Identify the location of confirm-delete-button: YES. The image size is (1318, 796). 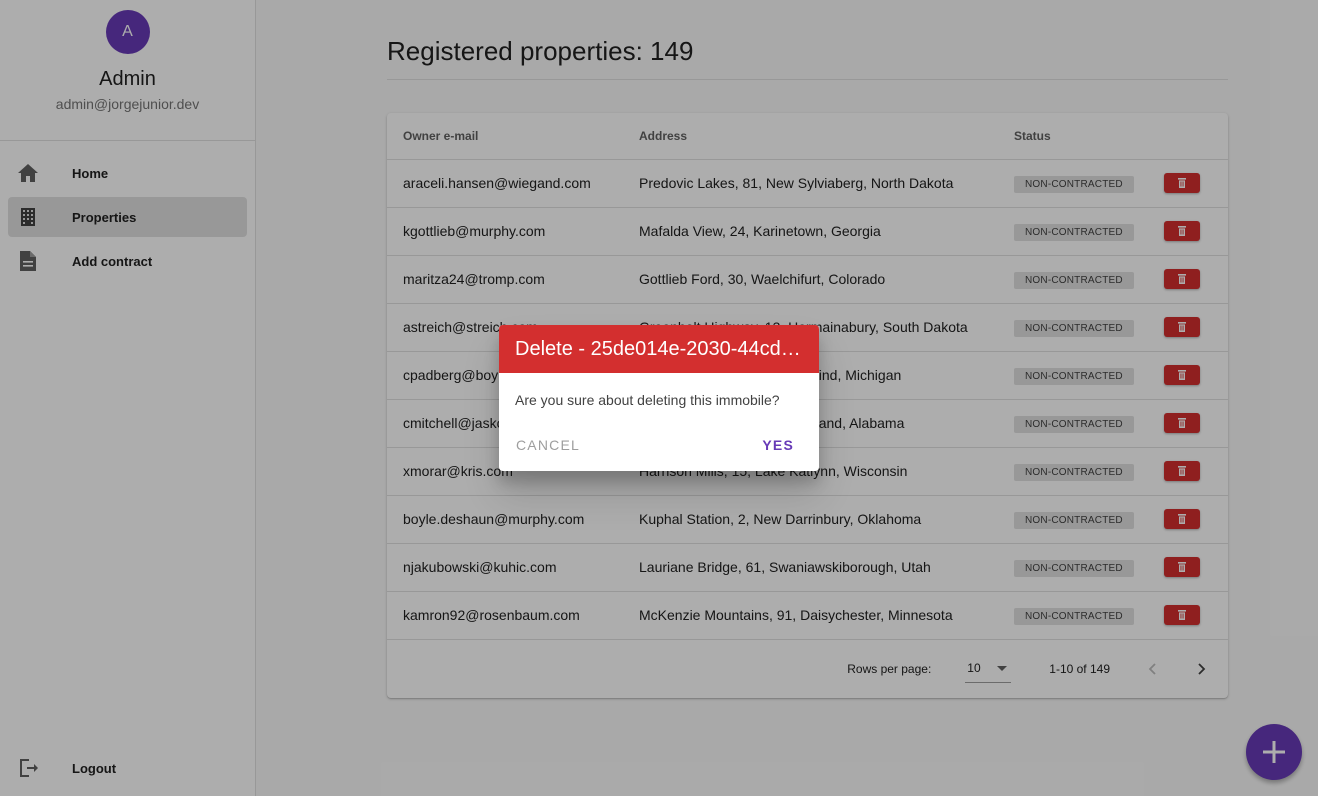
(782, 445).